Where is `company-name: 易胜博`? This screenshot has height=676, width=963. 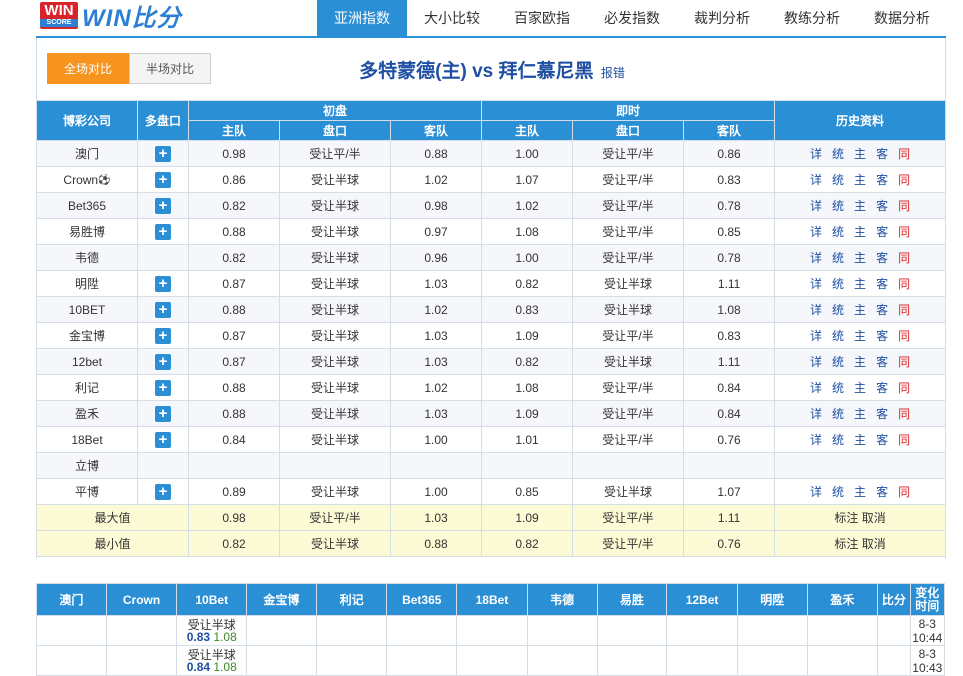
company-name: 易胜博 is located at coordinates (87, 232).